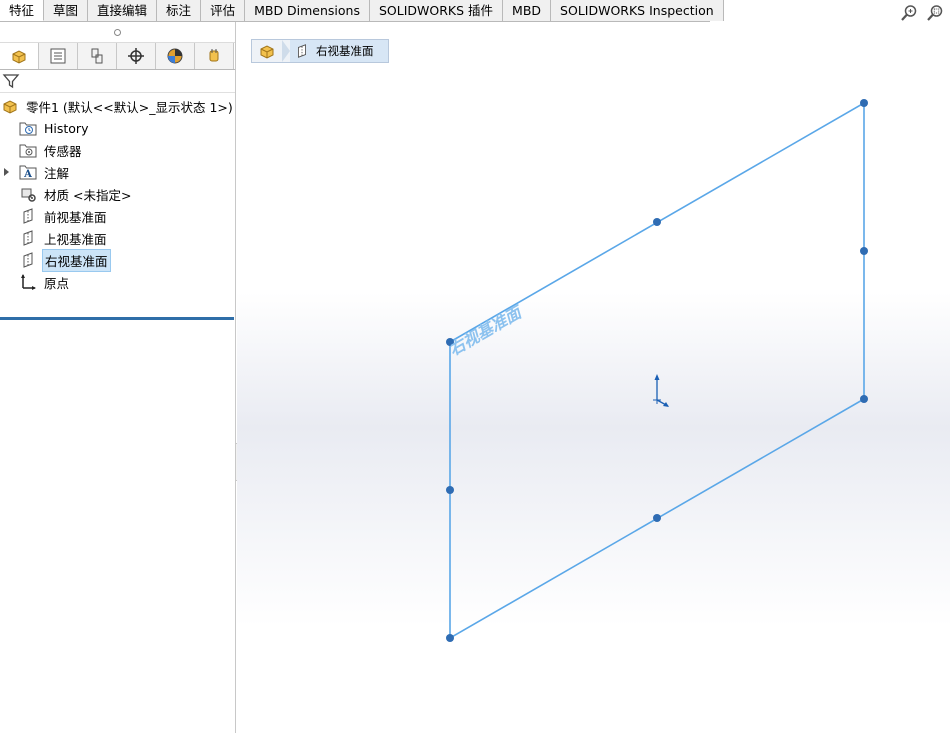 The image size is (950, 733). I want to click on tree-item-annotations: A 注解, so click(117, 172).